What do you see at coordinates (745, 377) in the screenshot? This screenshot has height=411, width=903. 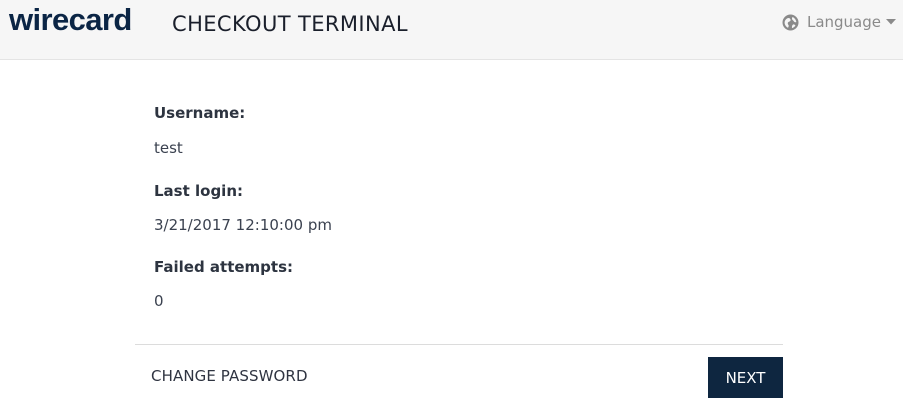 I see `next-button: NEXT` at bounding box center [745, 377].